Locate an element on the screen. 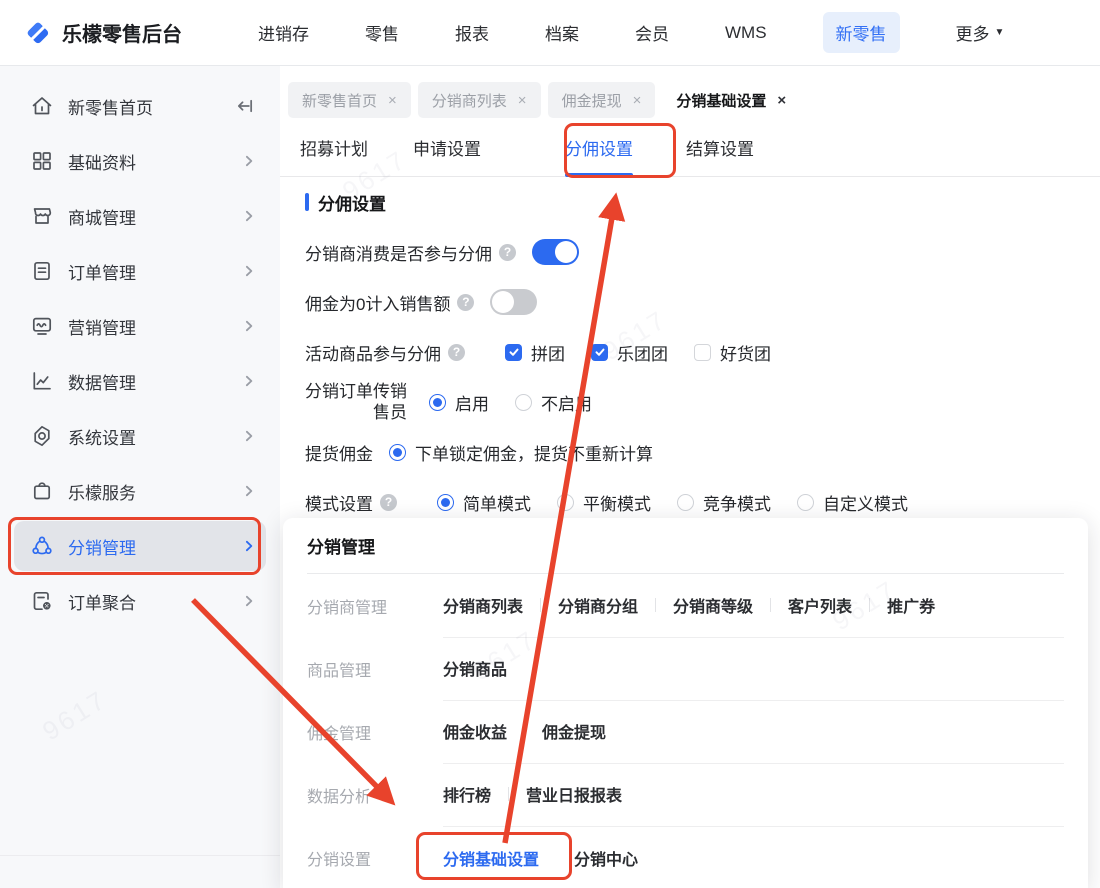 This screenshot has height=888, width=1100. sidebar-item-label: 乐檬服务 is located at coordinates (102, 493).